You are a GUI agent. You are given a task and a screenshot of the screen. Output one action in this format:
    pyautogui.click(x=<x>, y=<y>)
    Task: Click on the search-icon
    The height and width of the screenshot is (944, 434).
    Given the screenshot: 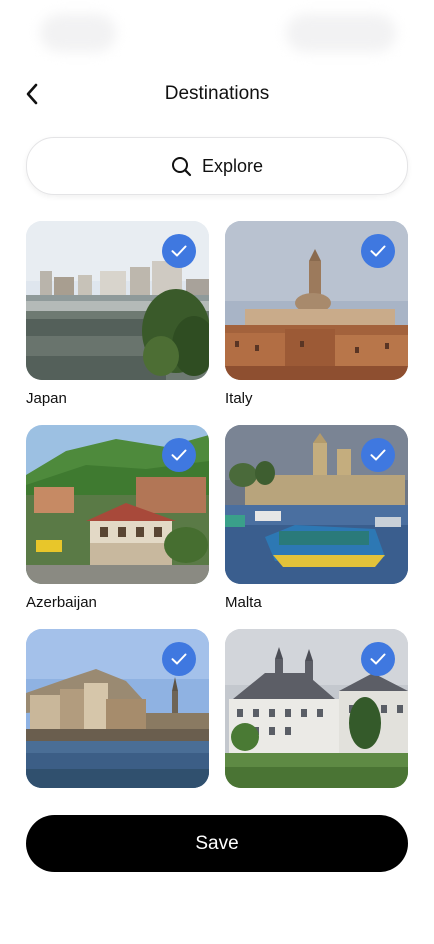 What is the action you would take?
    pyautogui.click(x=181, y=166)
    